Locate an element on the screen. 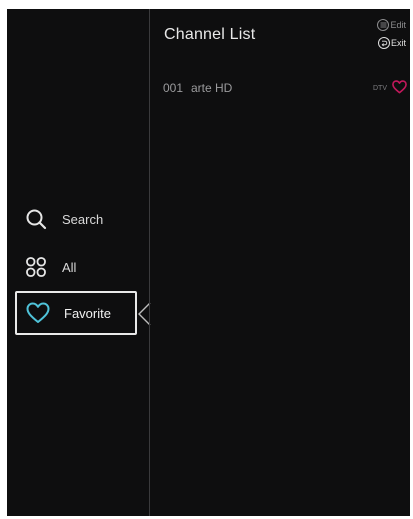 Image resolution: width=413 pixels, height=519 pixels. panel-divider is located at coordinates (149, 262).